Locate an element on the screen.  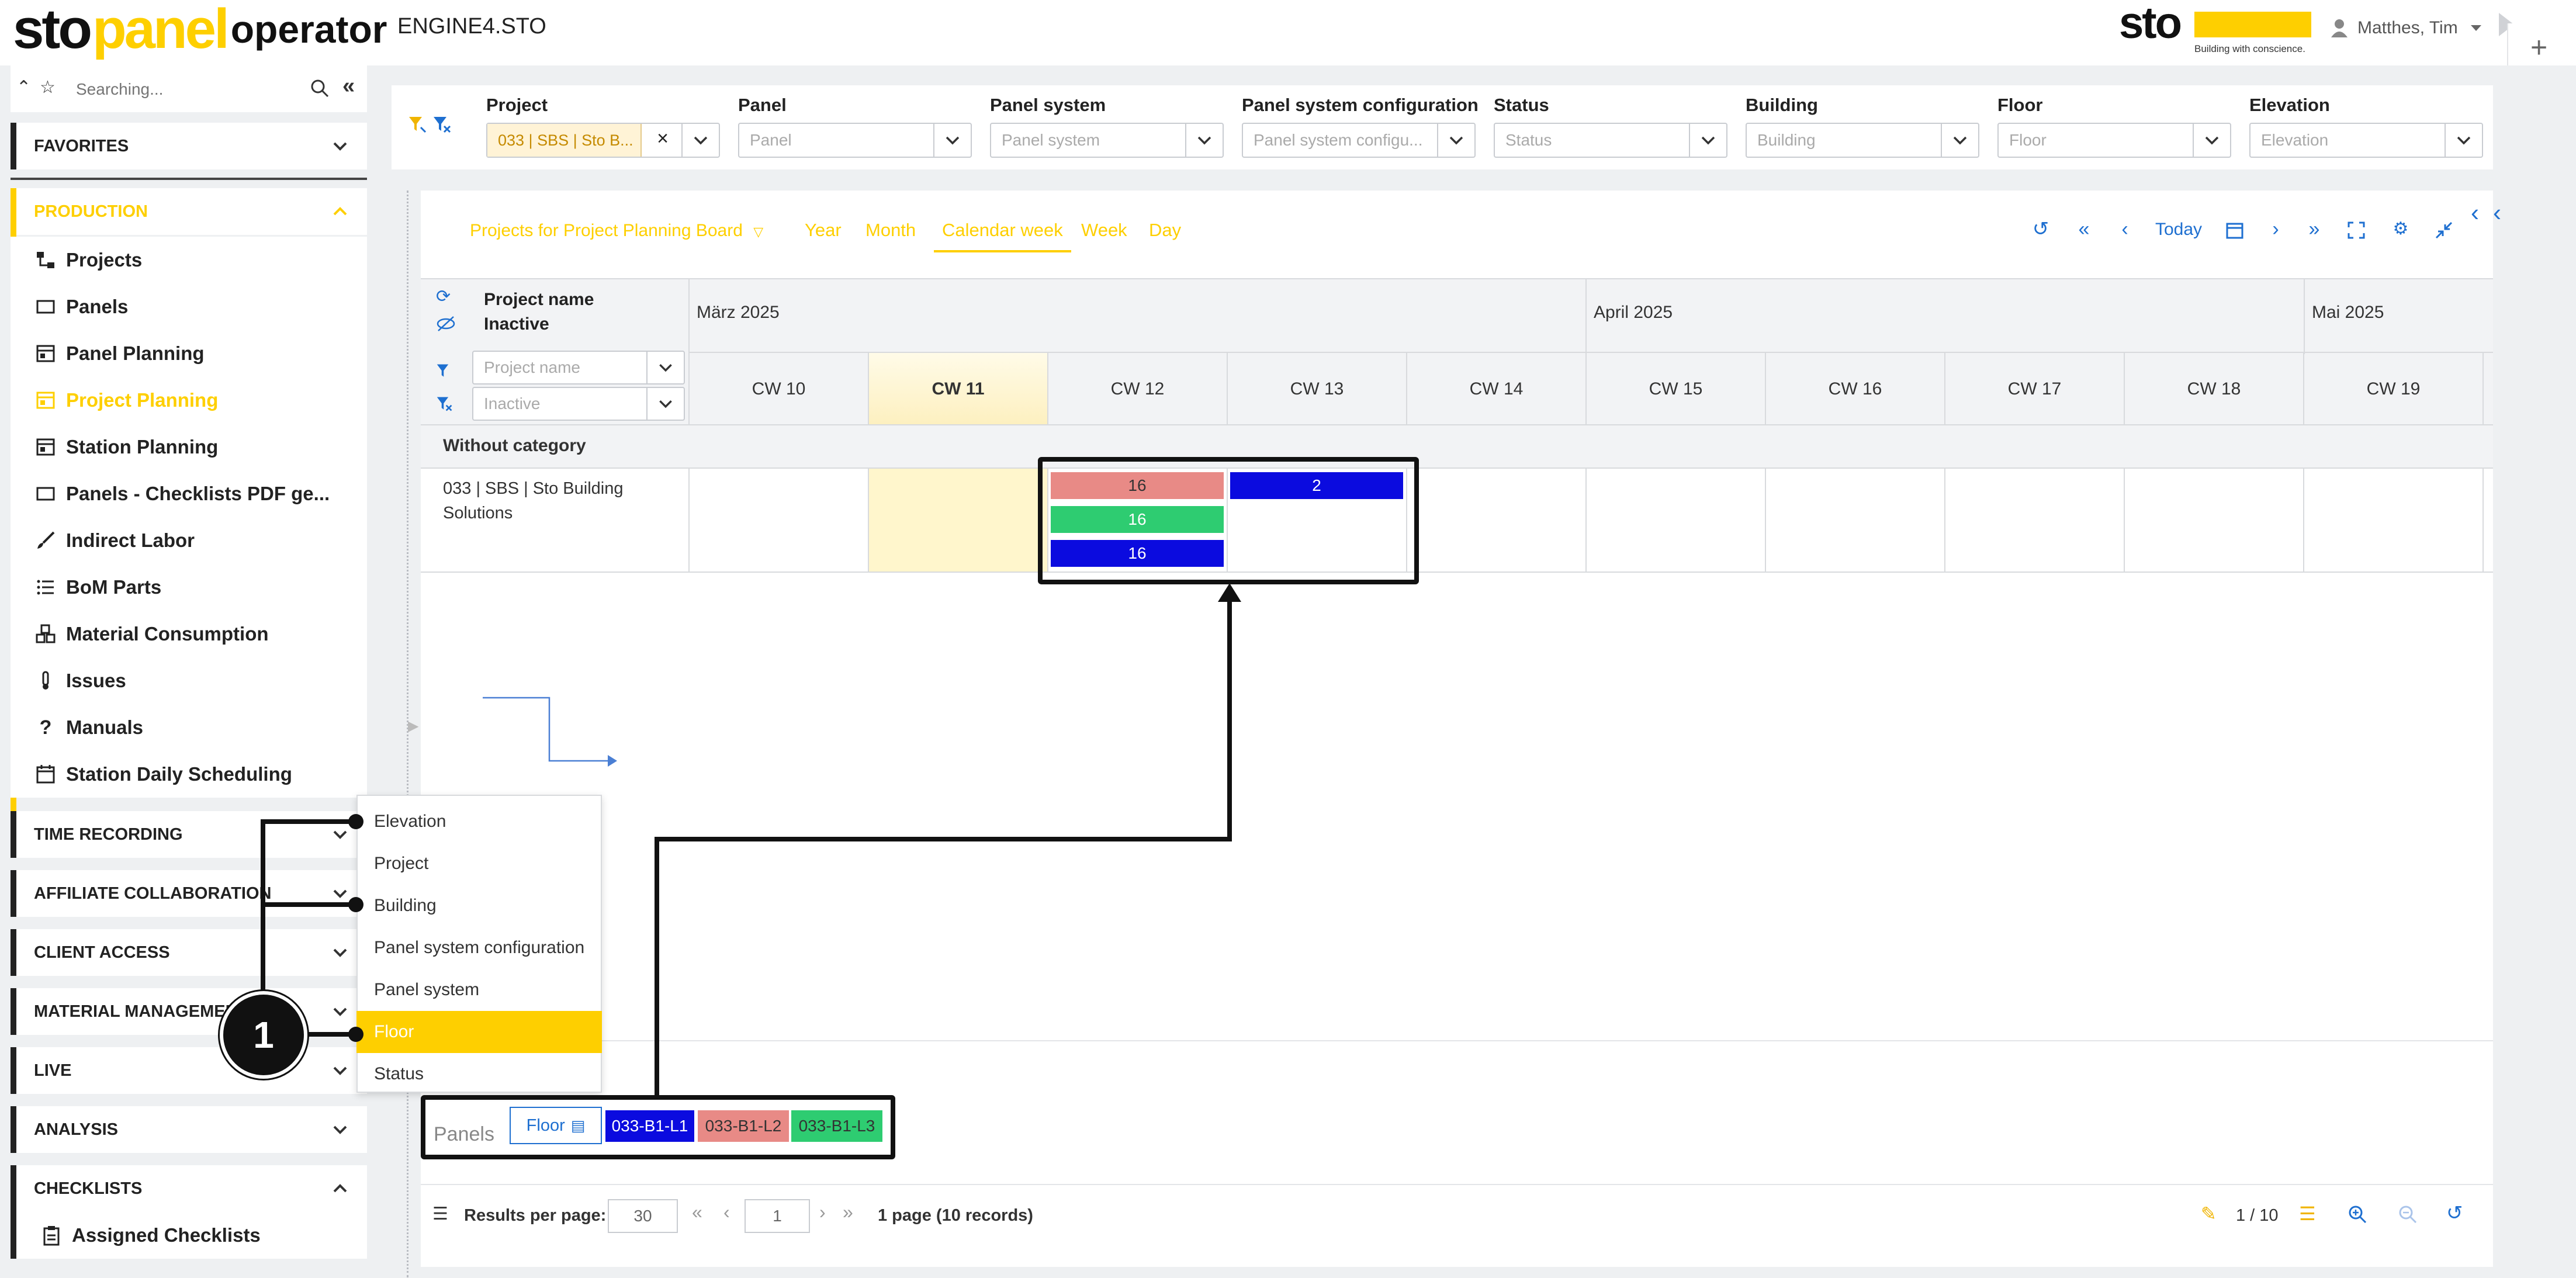
view-select: Projects for Project Planning Board ▽ is located at coordinates (616, 231).